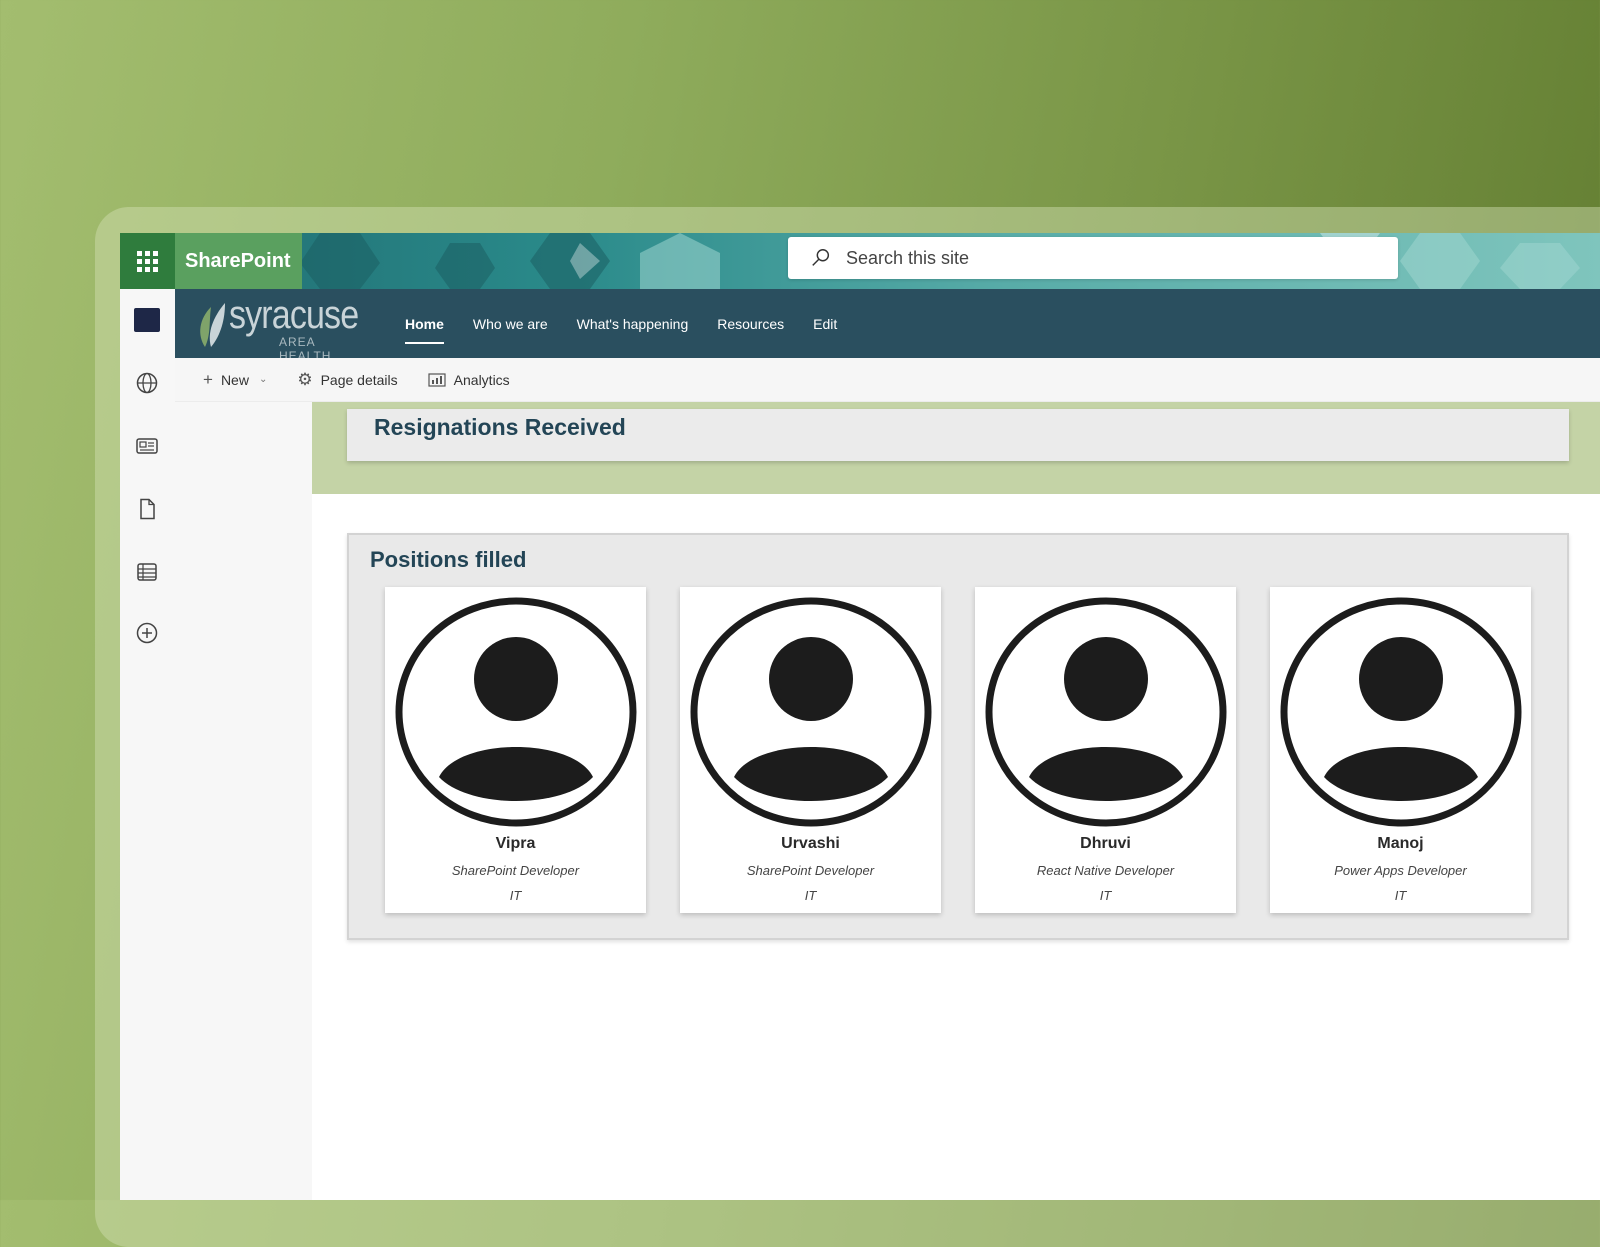  I want to click on global-nav-button, so click(147, 383).